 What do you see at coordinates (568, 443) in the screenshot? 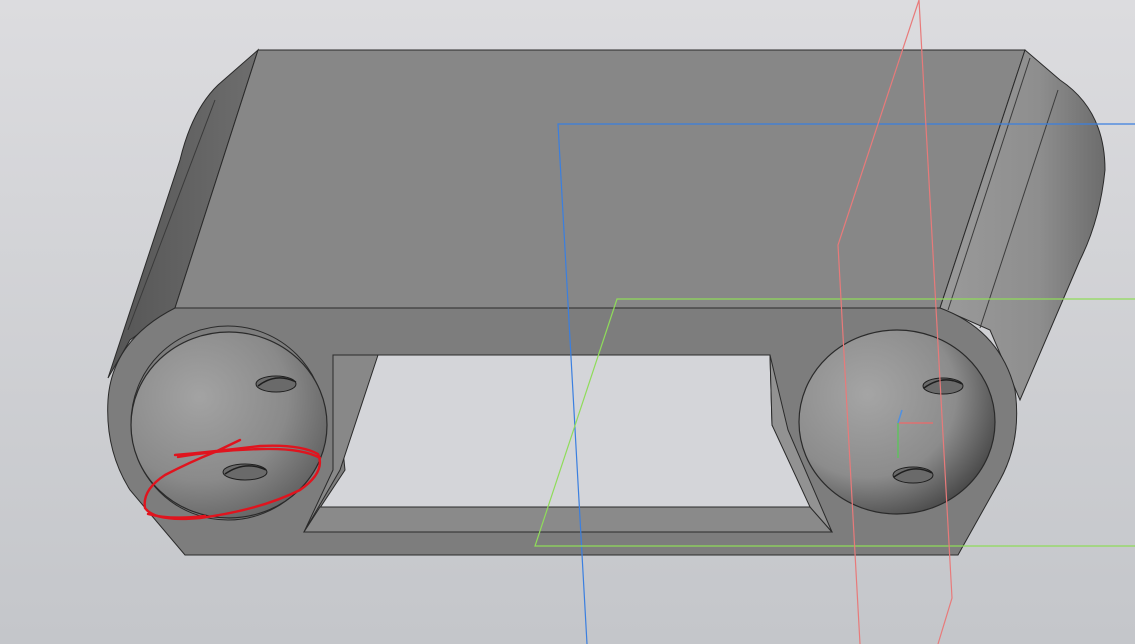
I see `front-opening` at bounding box center [568, 443].